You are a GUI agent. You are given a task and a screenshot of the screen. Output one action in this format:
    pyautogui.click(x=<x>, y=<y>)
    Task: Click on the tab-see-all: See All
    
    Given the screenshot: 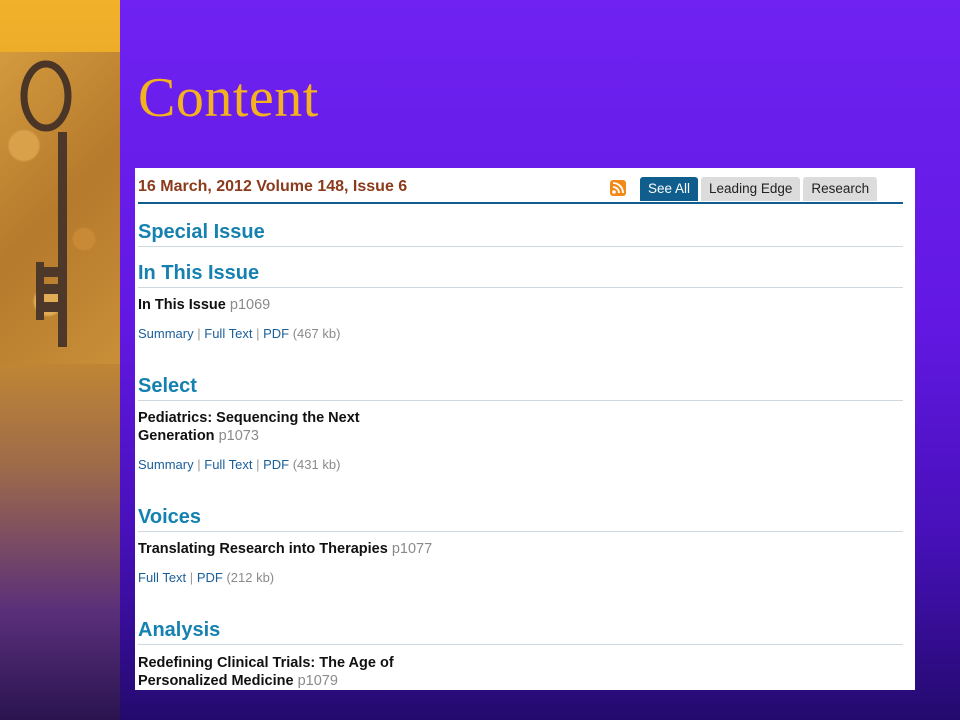 What is the action you would take?
    pyautogui.click(x=669, y=189)
    